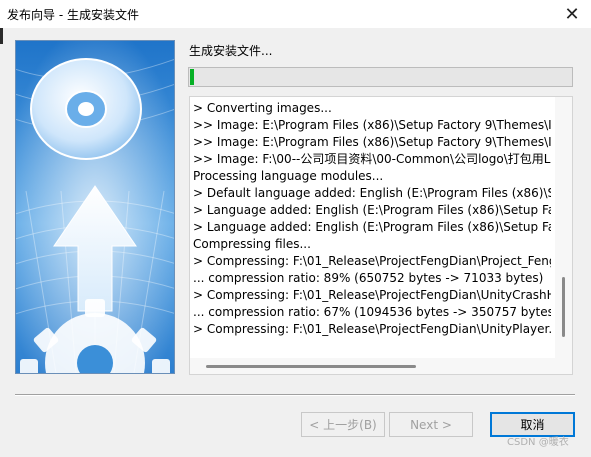  What do you see at coordinates (1, 36) in the screenshot?
I see `window-edge-mark` at bounding box center [1, 36].